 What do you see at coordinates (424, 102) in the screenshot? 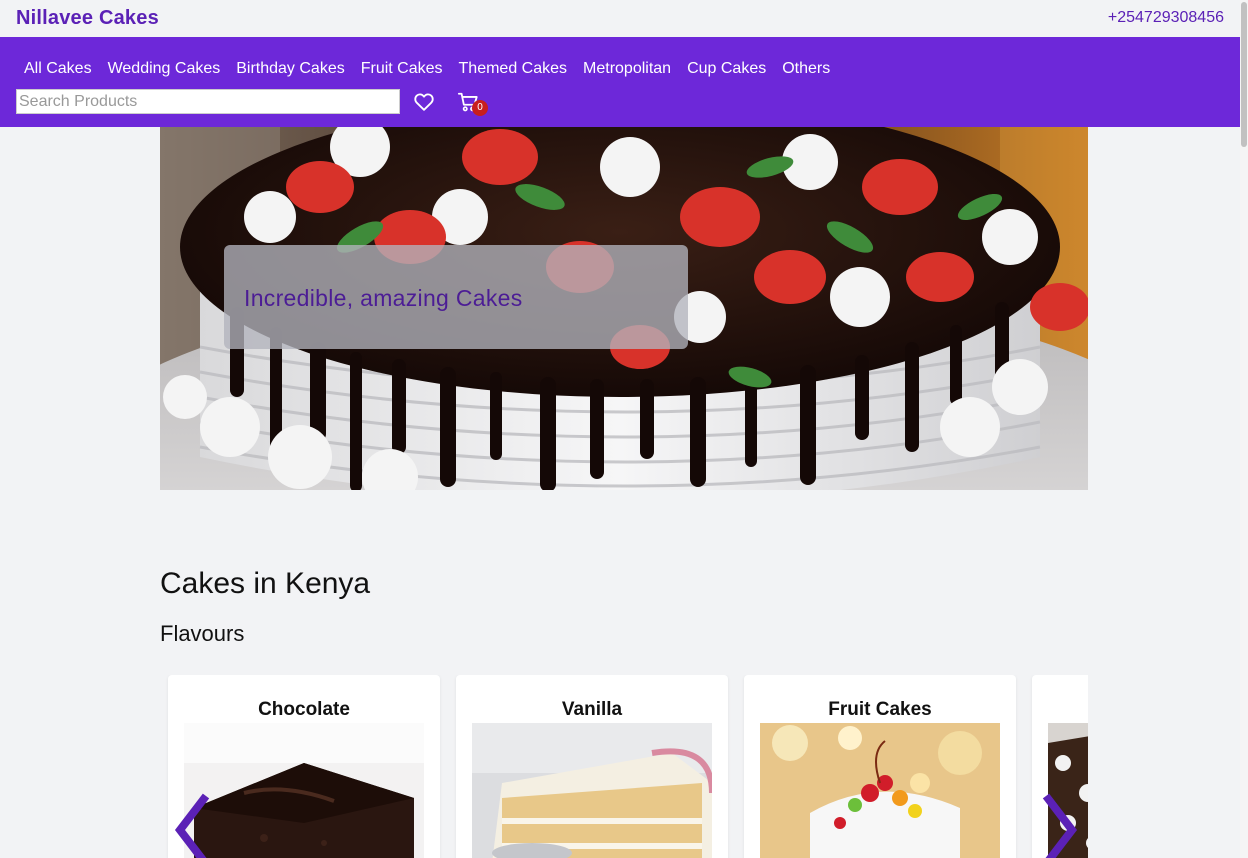
I see `heart-icon` at bounding box center [424, 102].